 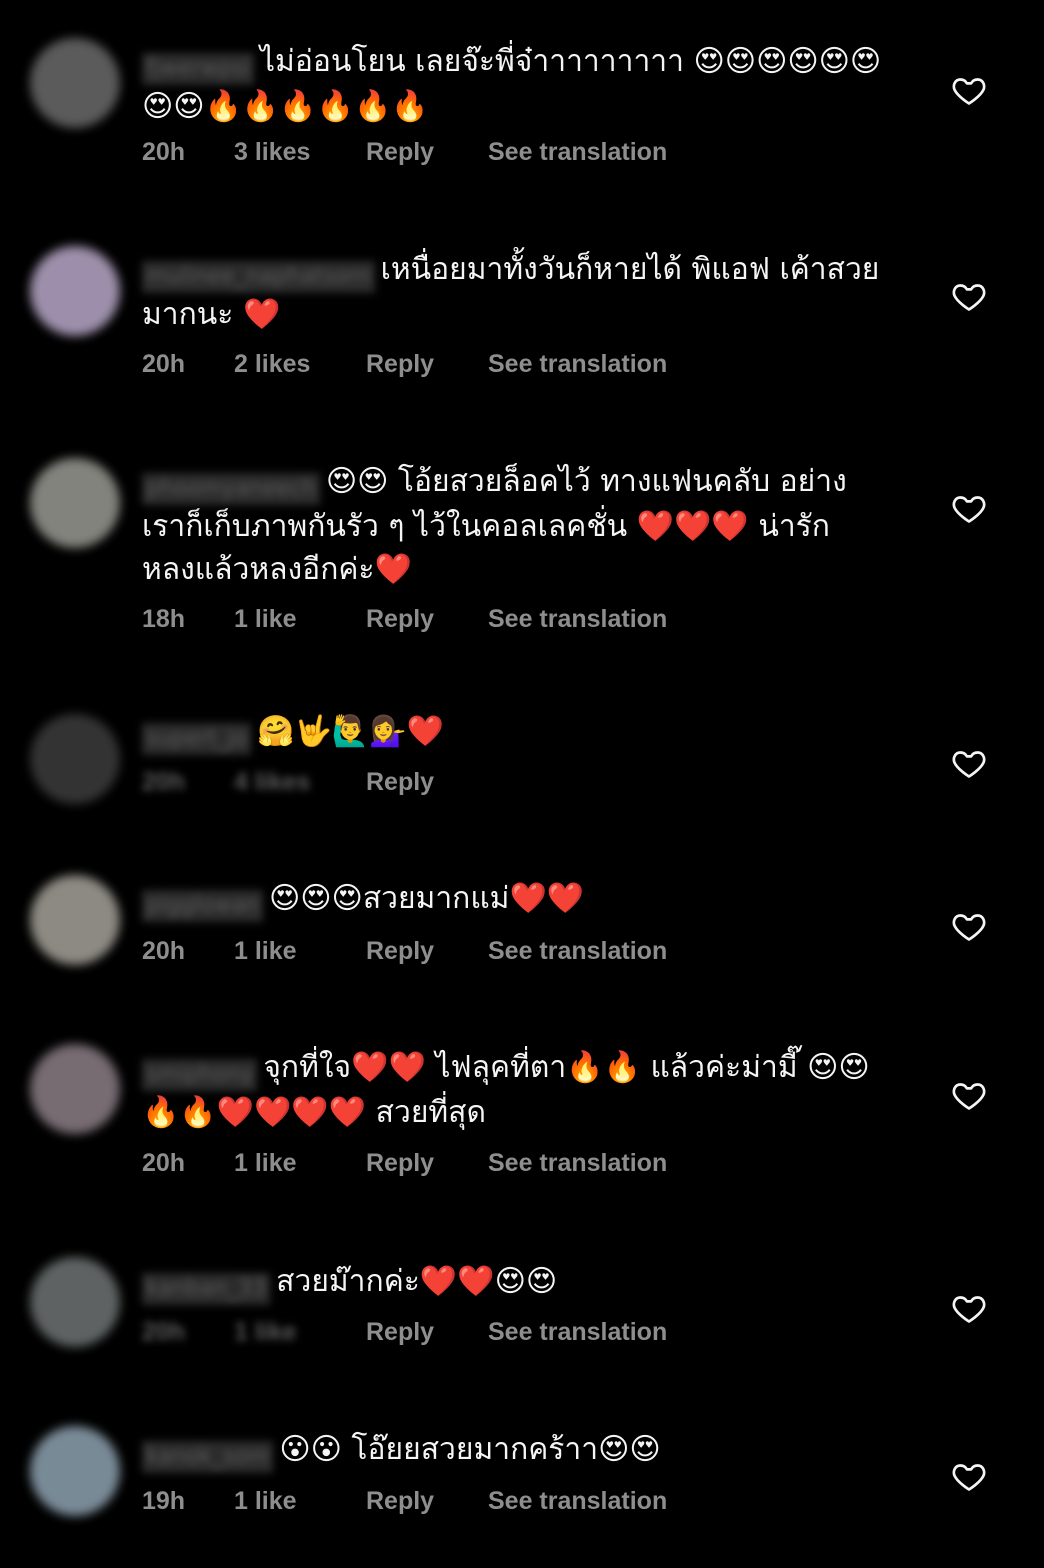 What do you see at coordinates (300, 364) in the screenshot?
I see `likes-count: 2 likes` at bounding box center [300, 364].